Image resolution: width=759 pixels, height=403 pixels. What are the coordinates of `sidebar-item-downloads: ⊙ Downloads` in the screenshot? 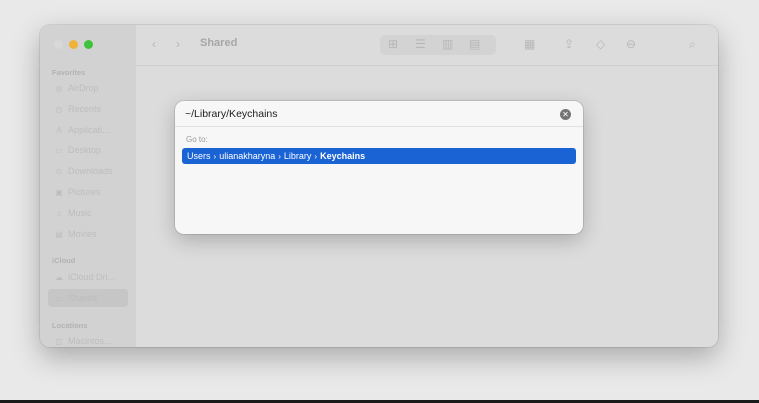 It's located at (88, 171).